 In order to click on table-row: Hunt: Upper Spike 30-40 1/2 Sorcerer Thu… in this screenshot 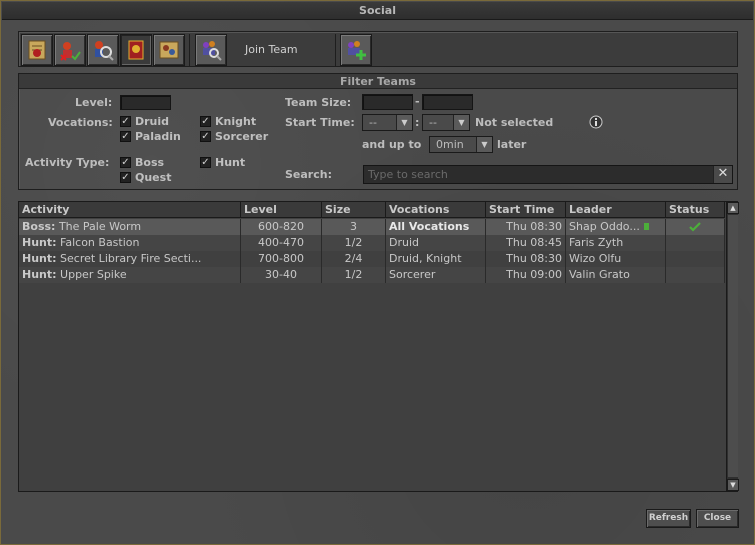, I will do `click(372, 275)`.